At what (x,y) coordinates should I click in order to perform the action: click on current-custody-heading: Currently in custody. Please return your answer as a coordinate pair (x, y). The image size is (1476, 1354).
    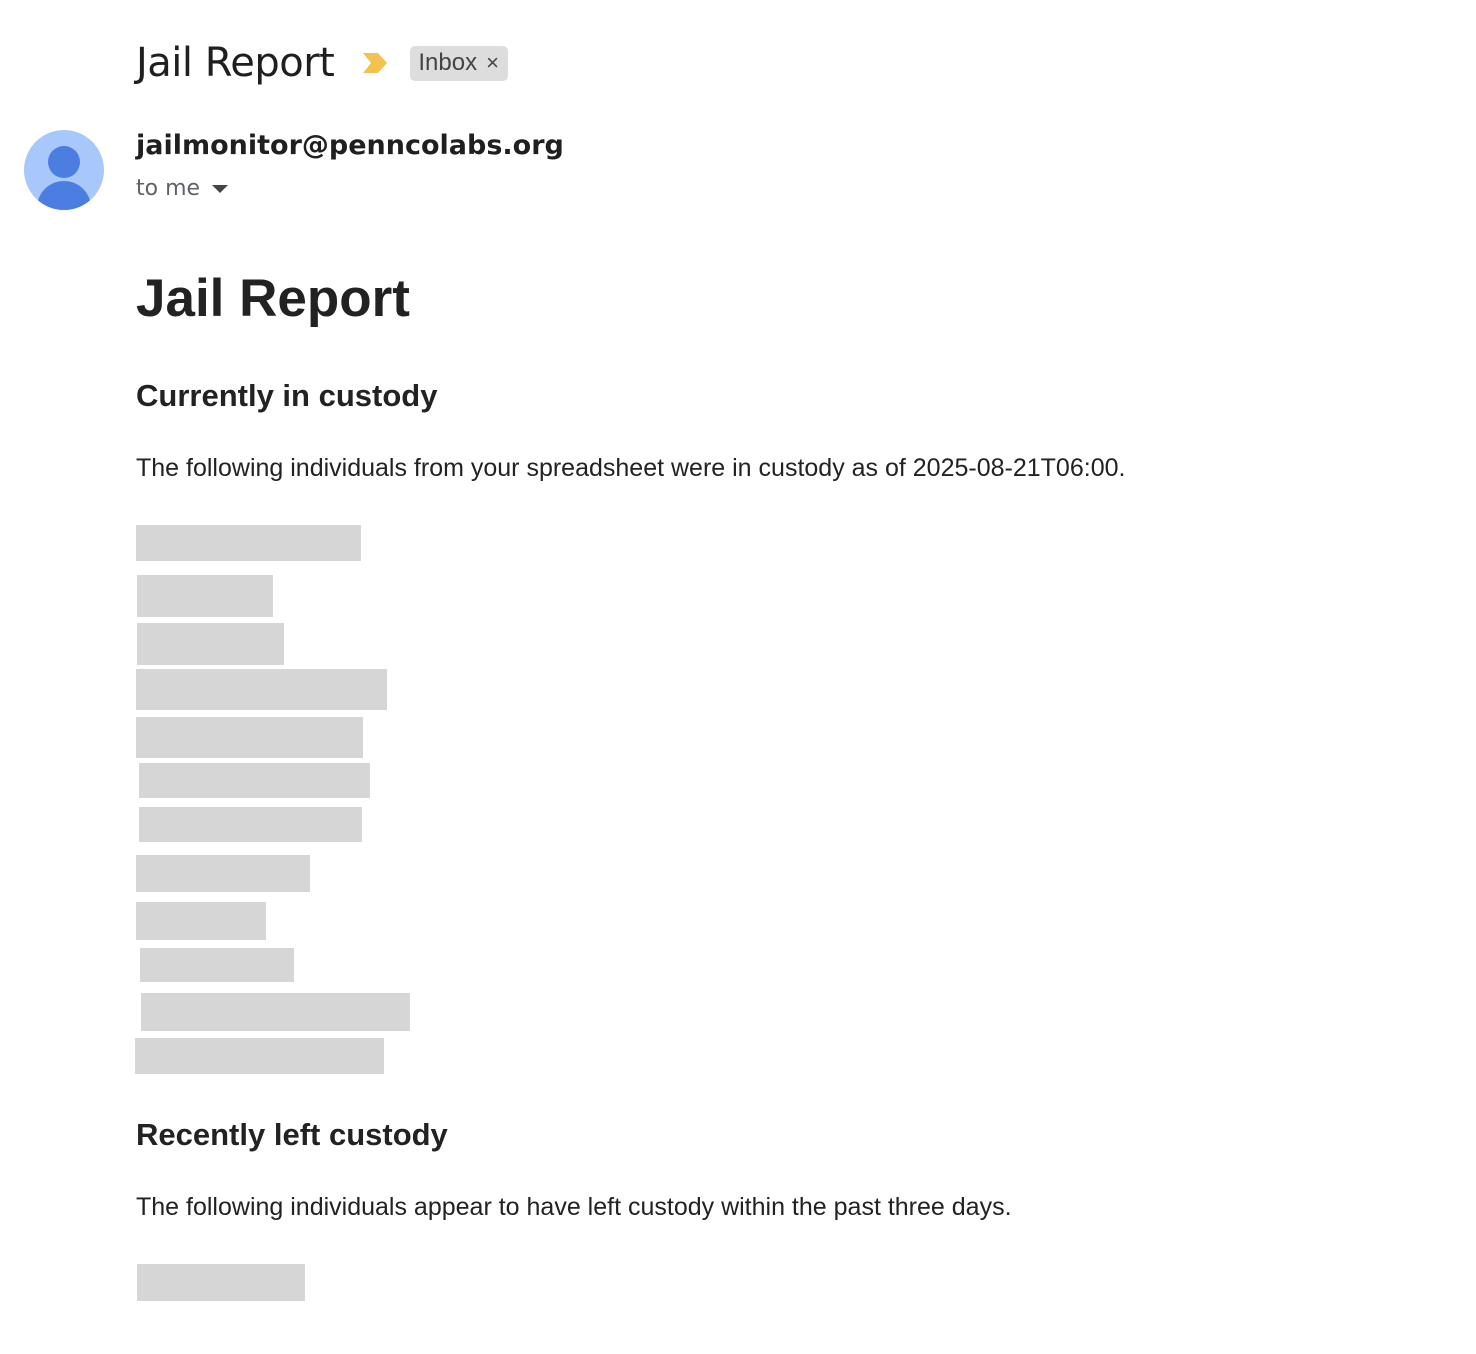
    Looking at the image, I should click on (287, 395).